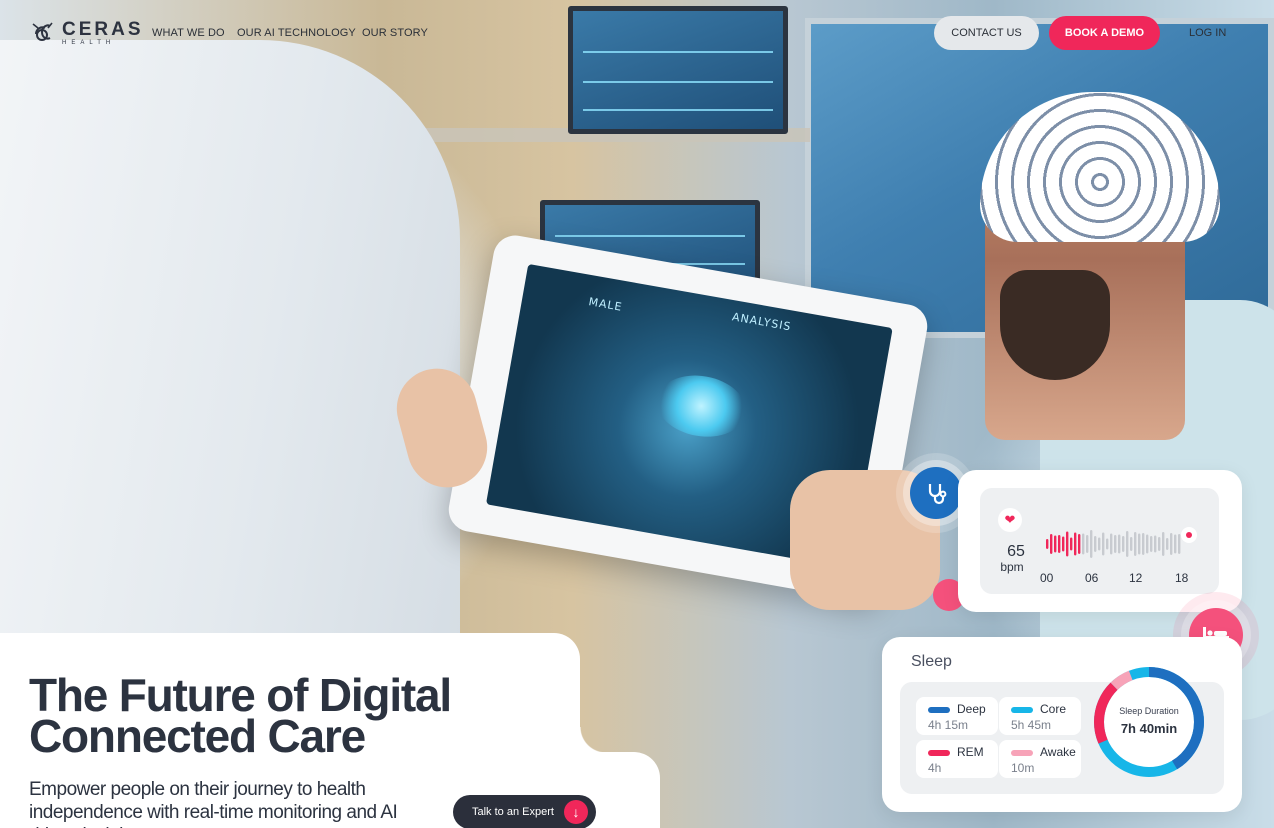 Image resolution: width=1274 pixels, height=828 pixels. Describe the element at coordinates (197, 736) in the screenshot. I see `headline-line: Connected Care` at that location.